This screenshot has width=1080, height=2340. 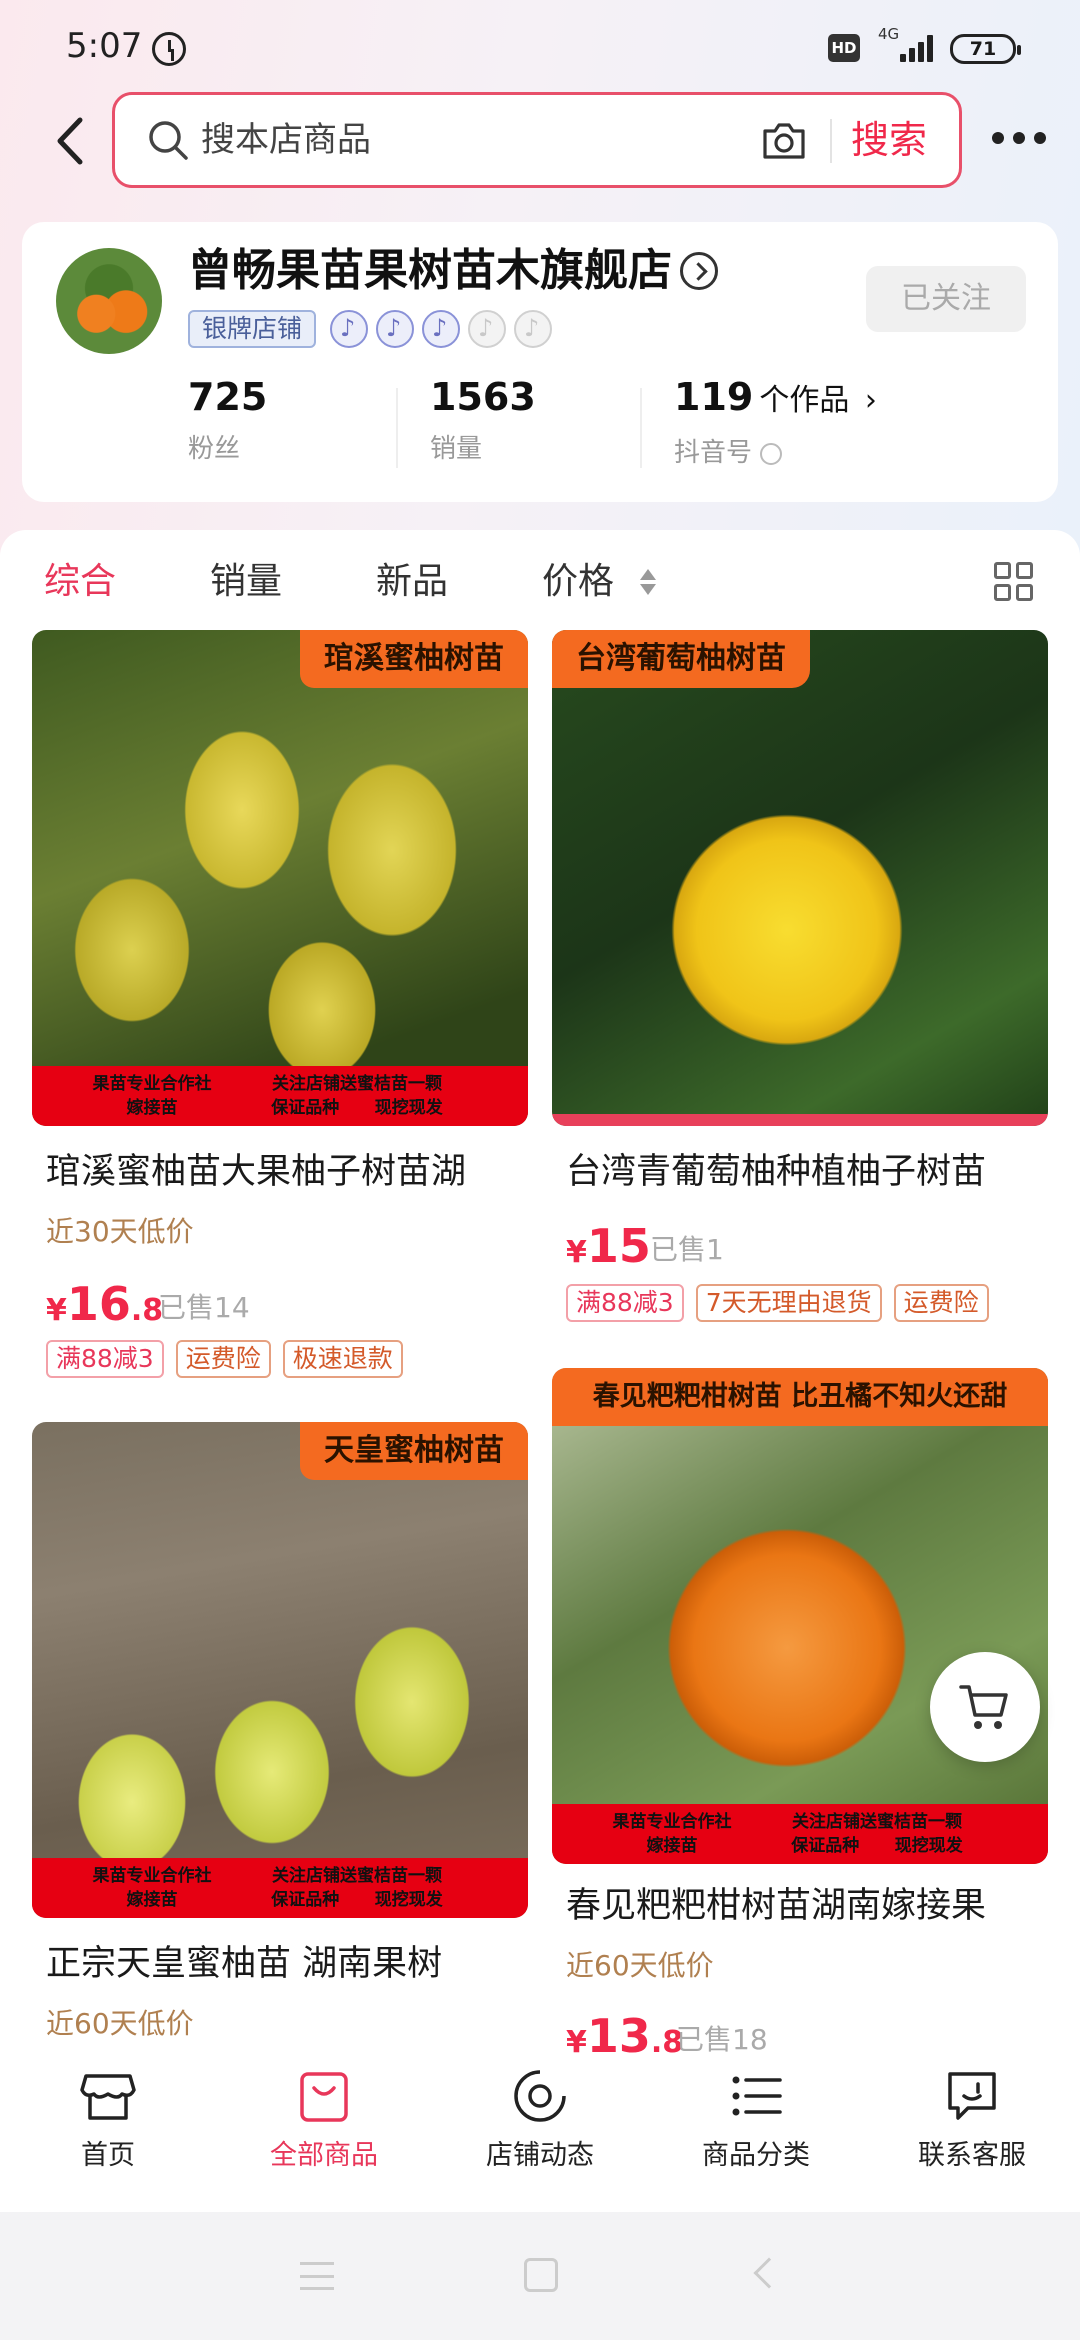 I want to click on product-price: ¥15, so click(x=608, y=1246).